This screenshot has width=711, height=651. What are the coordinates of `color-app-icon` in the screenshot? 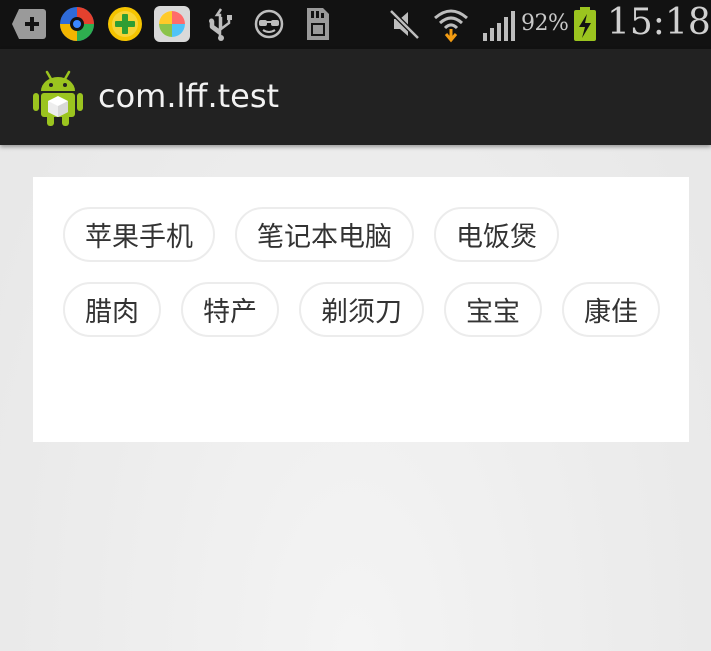 It's located at (172, 24).